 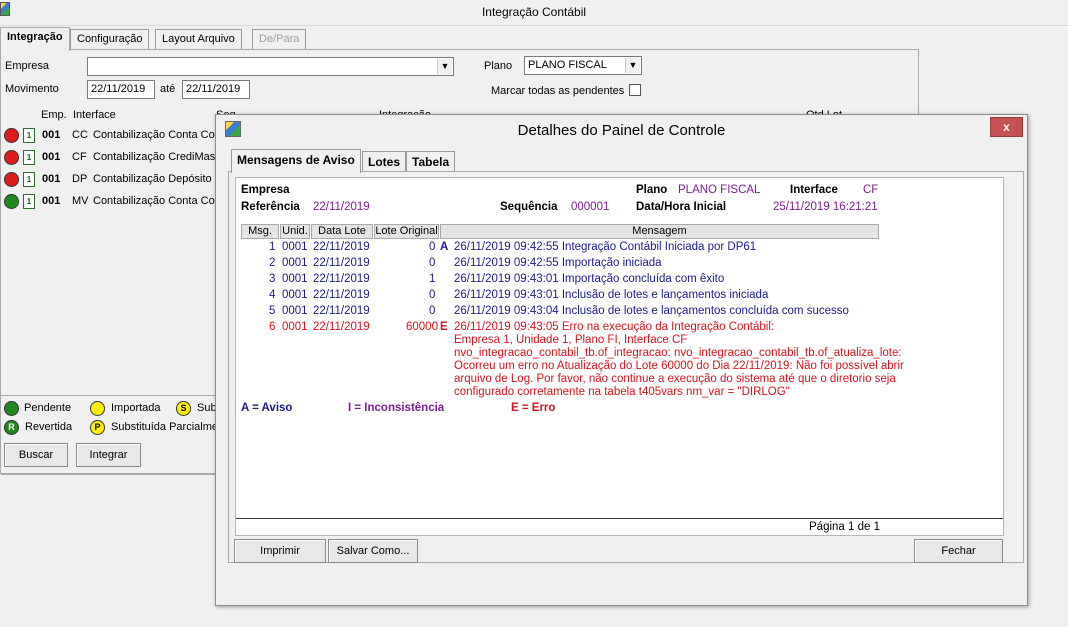 What do you see at coordinates (533, 408) in the screenshot?
I see `legend-erro: E = Erro` at bounding box center [533, 408].